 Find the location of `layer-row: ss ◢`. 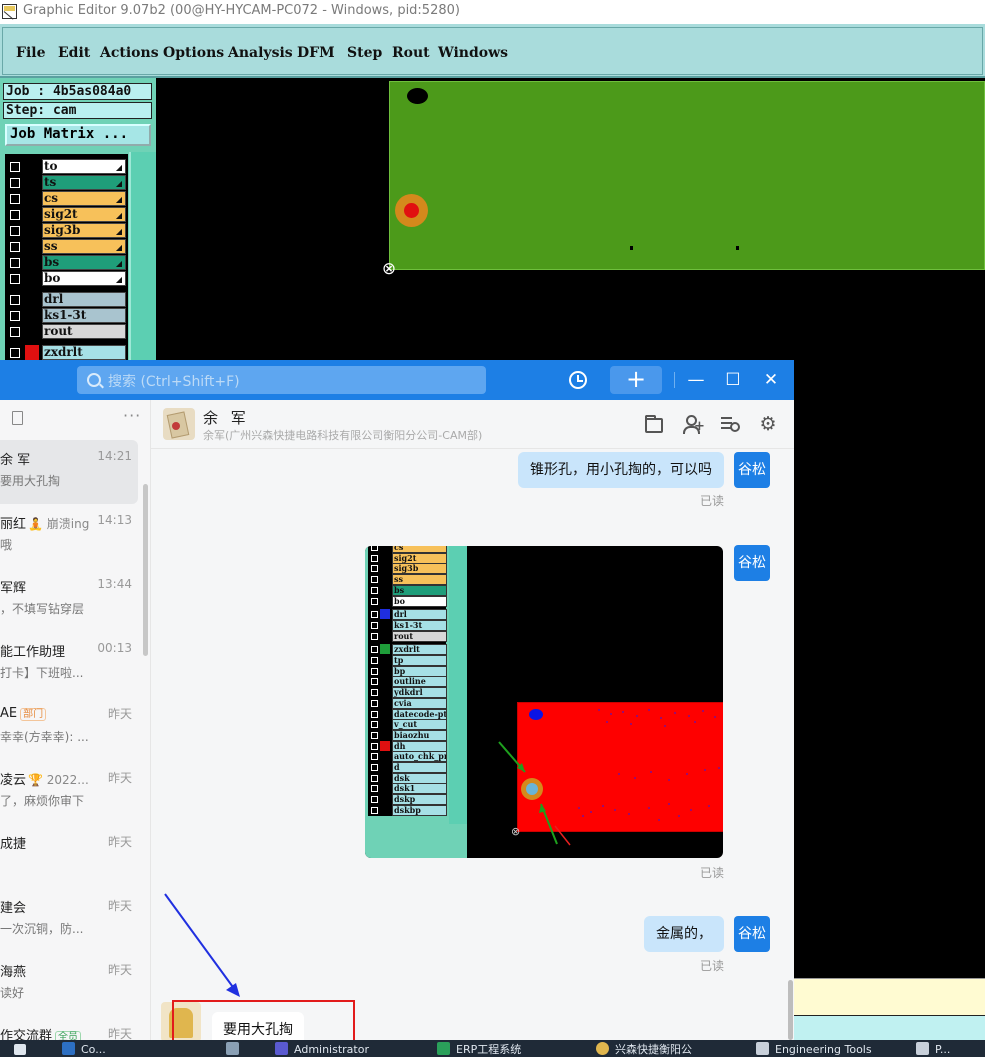

layer-row: ss ◢ is located at coordinates (66, 246).